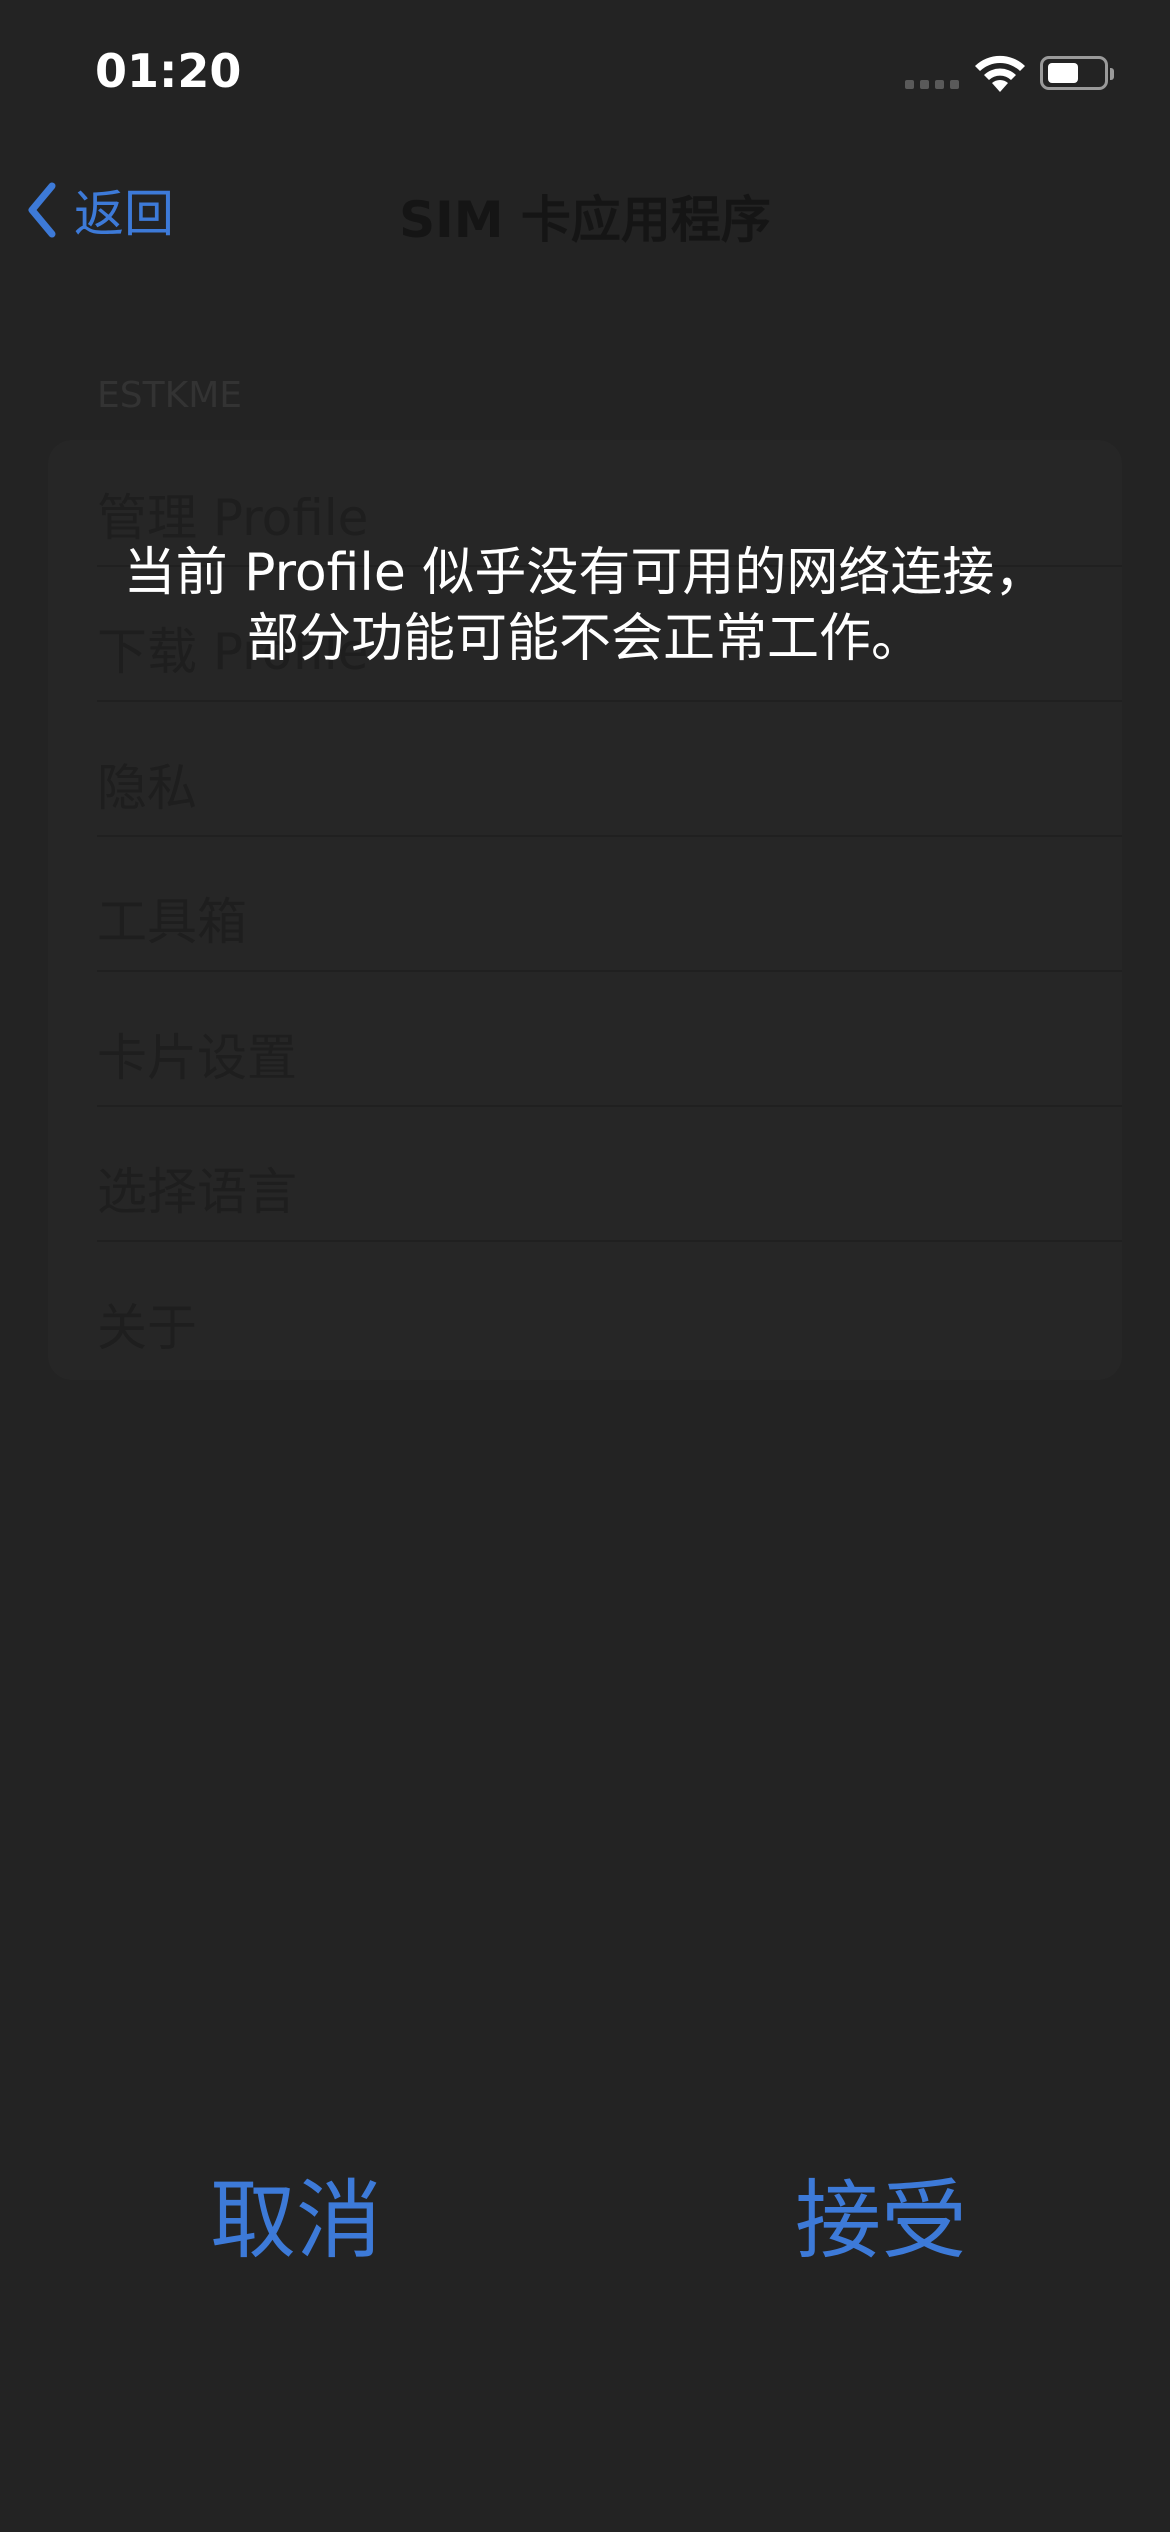 The width and height of the screenshot is (1170, 2532). I want to click on status-time: 01:20, so click(168, 71).